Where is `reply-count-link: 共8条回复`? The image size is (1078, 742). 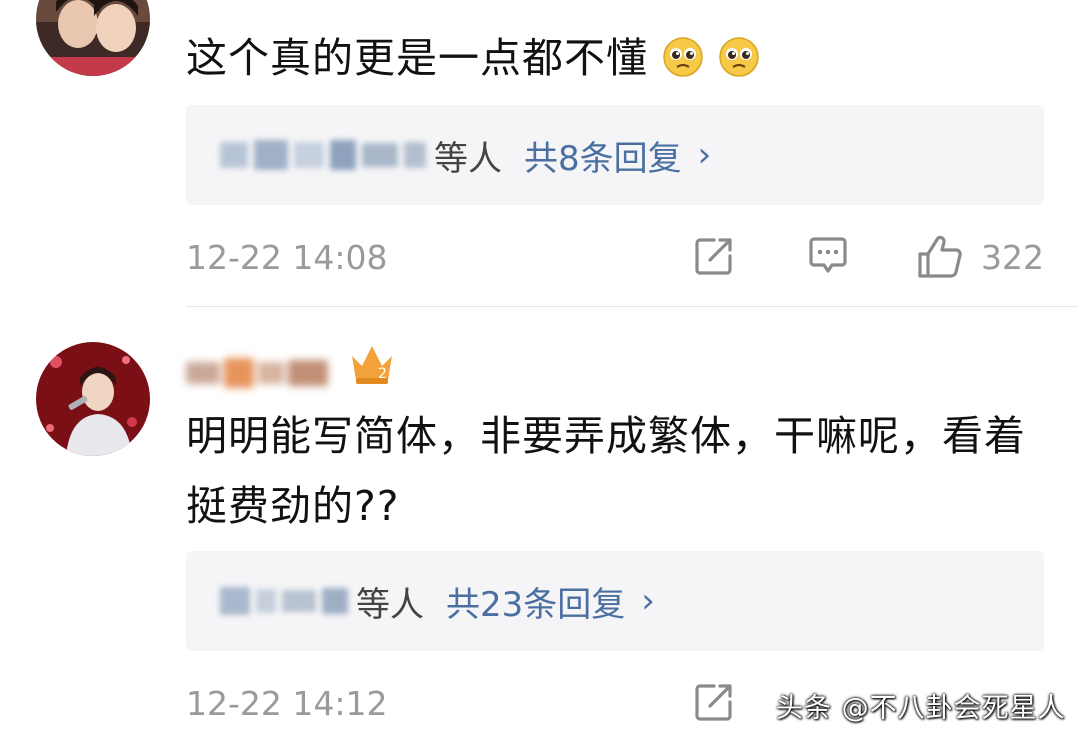 reply-count-link: 共8条回复 is located at coordinates (603, 155).